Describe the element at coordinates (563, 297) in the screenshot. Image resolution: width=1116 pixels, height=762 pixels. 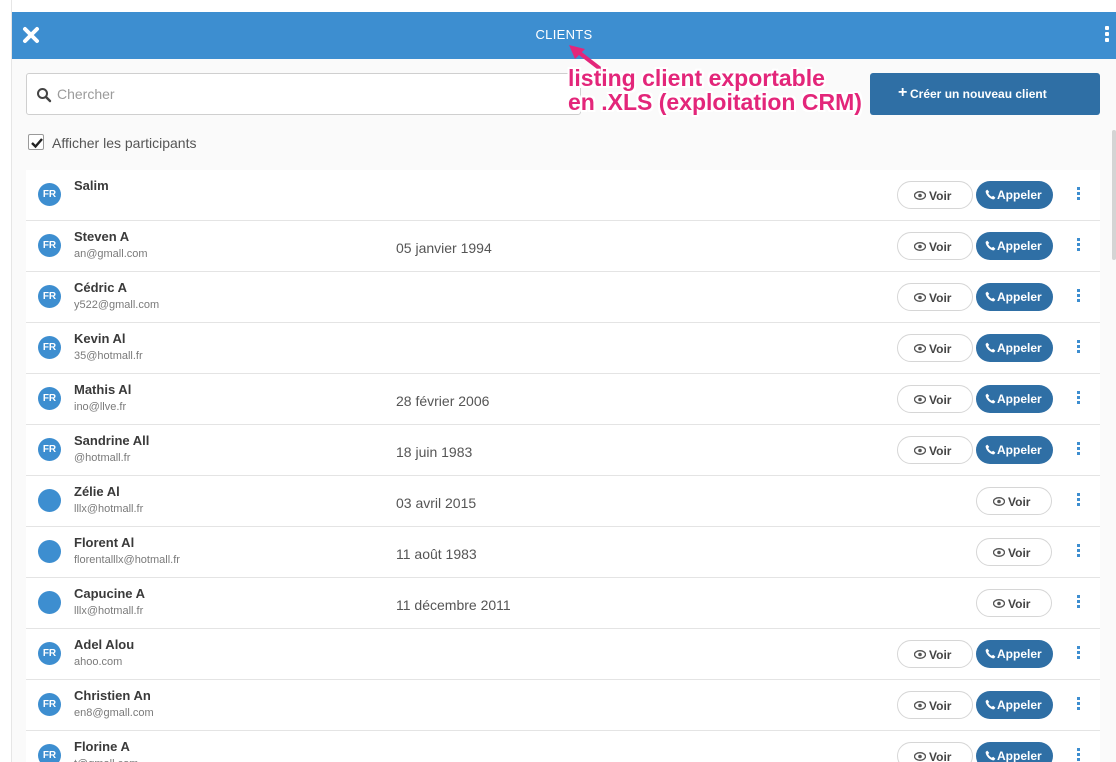
I see `client-row: FR Cédric A y522@gmall.com Voir Appeler` at that location.